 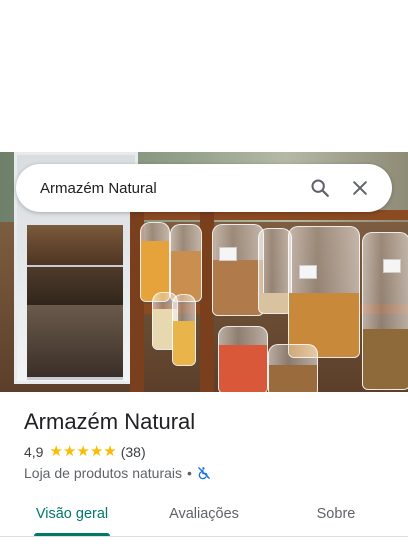 What do you see at coordinates (110, 421) in the screenshot?
I see `place-title: Armazém Natural` at bounding box center [110, 421].